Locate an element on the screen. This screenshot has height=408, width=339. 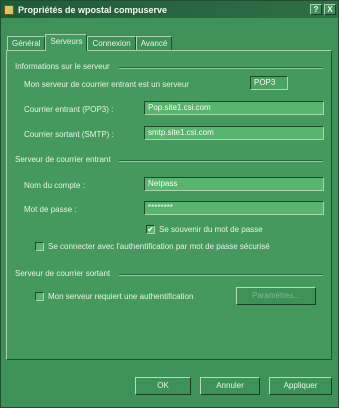
smtp-auth-checkbox is located at coordinates (39, 296).